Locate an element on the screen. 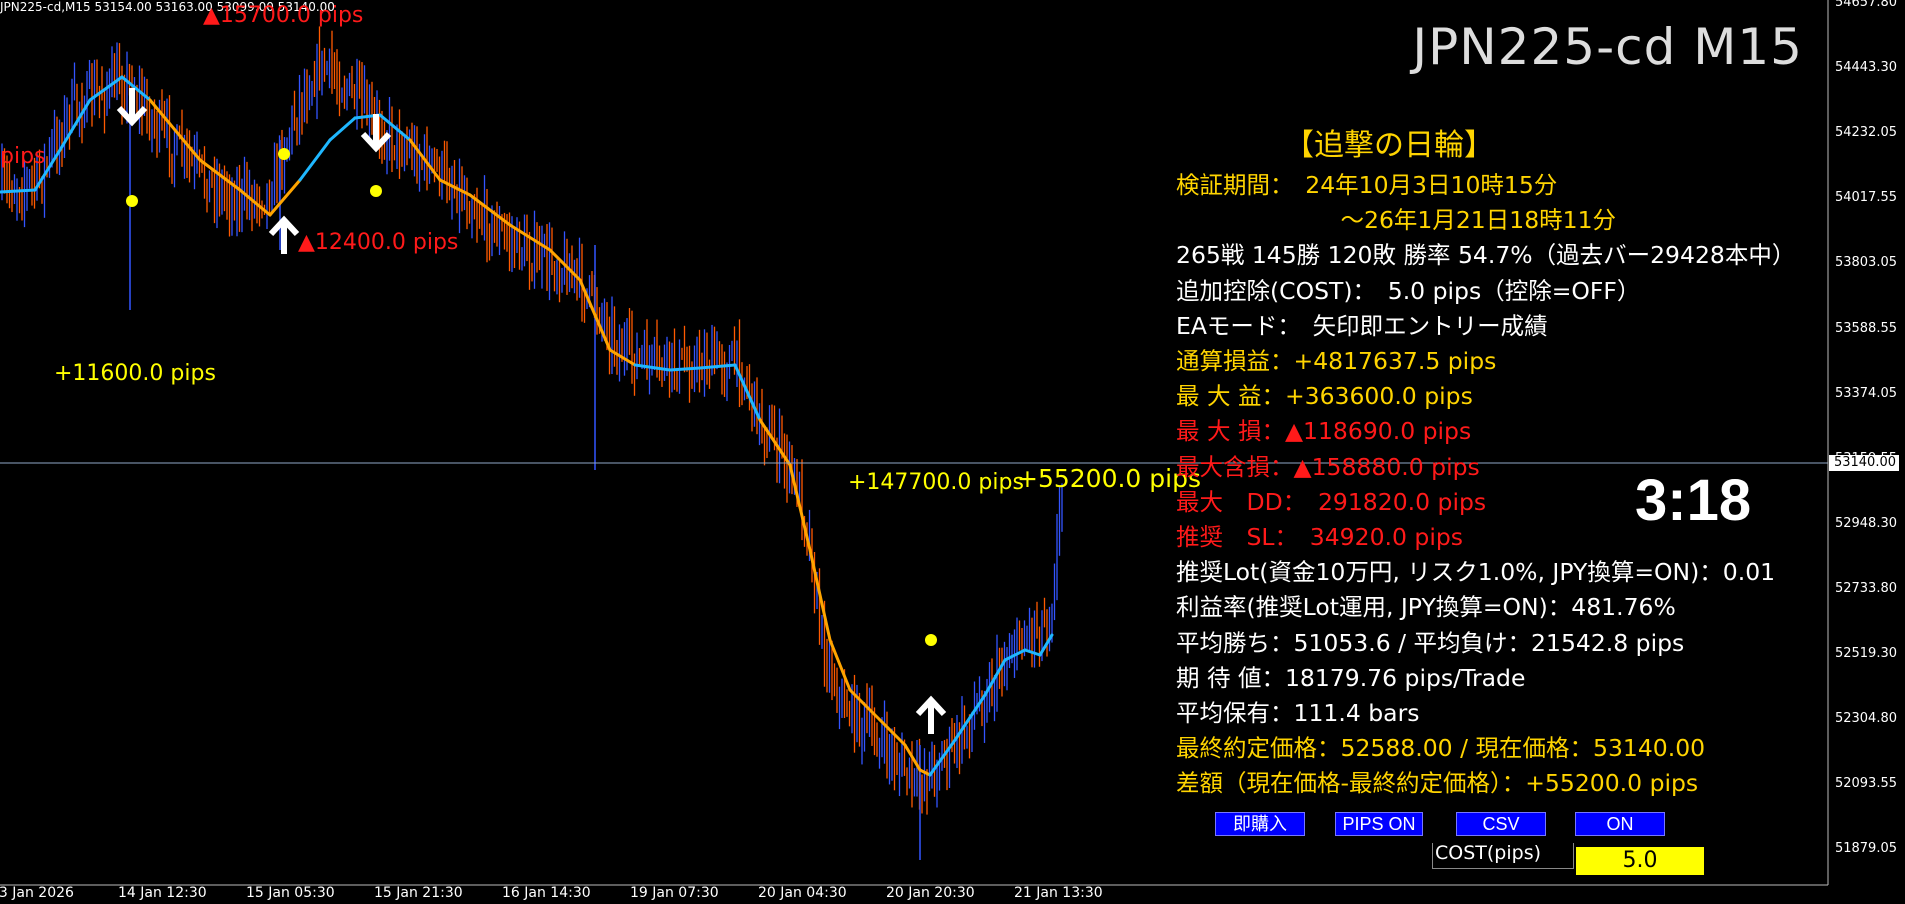  stats-row: EAモード： 矢印即エントリー成績 is located at coordinates (1362, 325).